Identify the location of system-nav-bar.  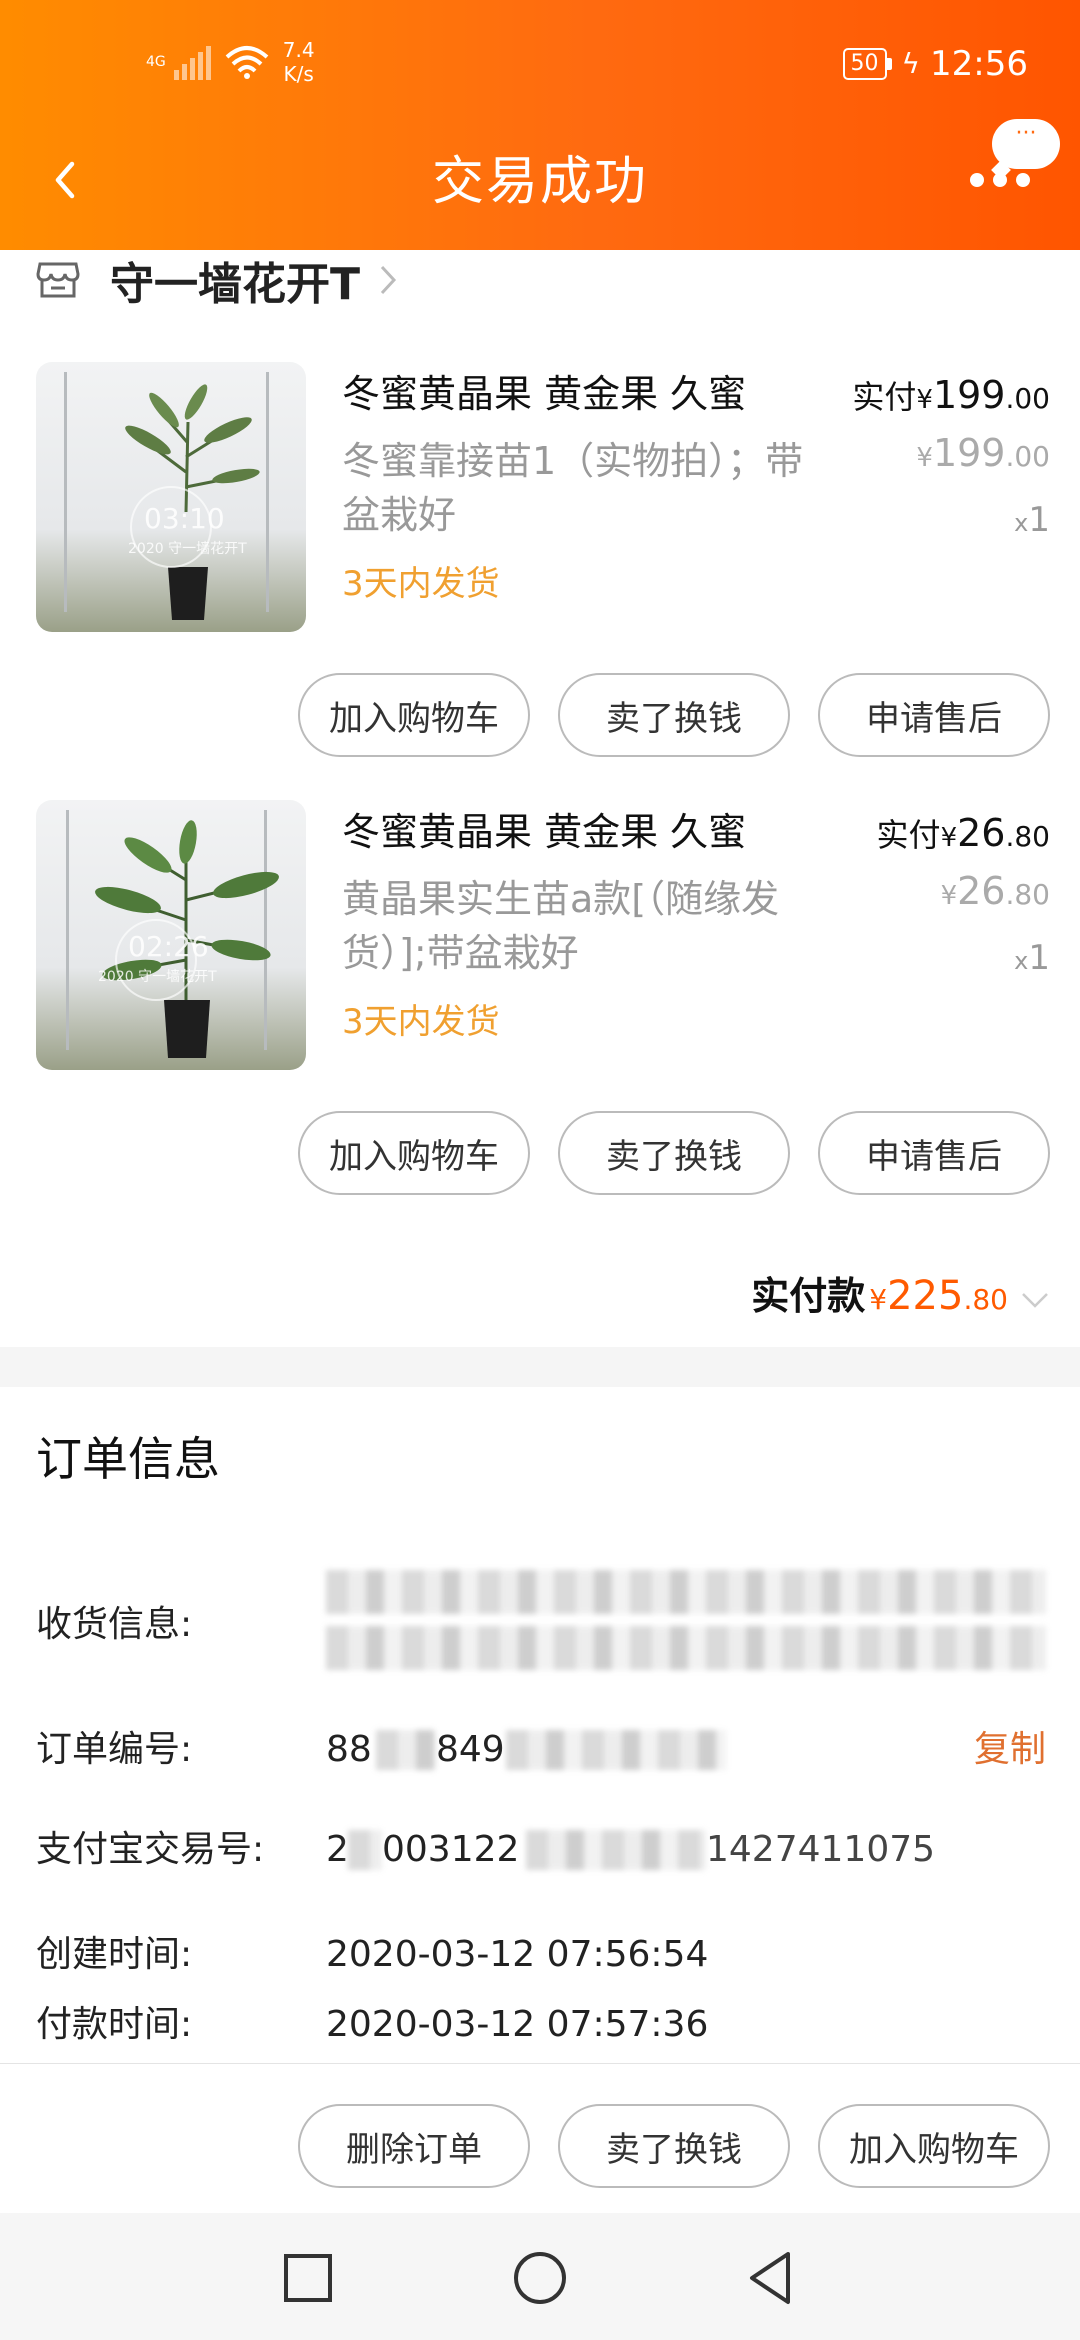
(540, 2276).